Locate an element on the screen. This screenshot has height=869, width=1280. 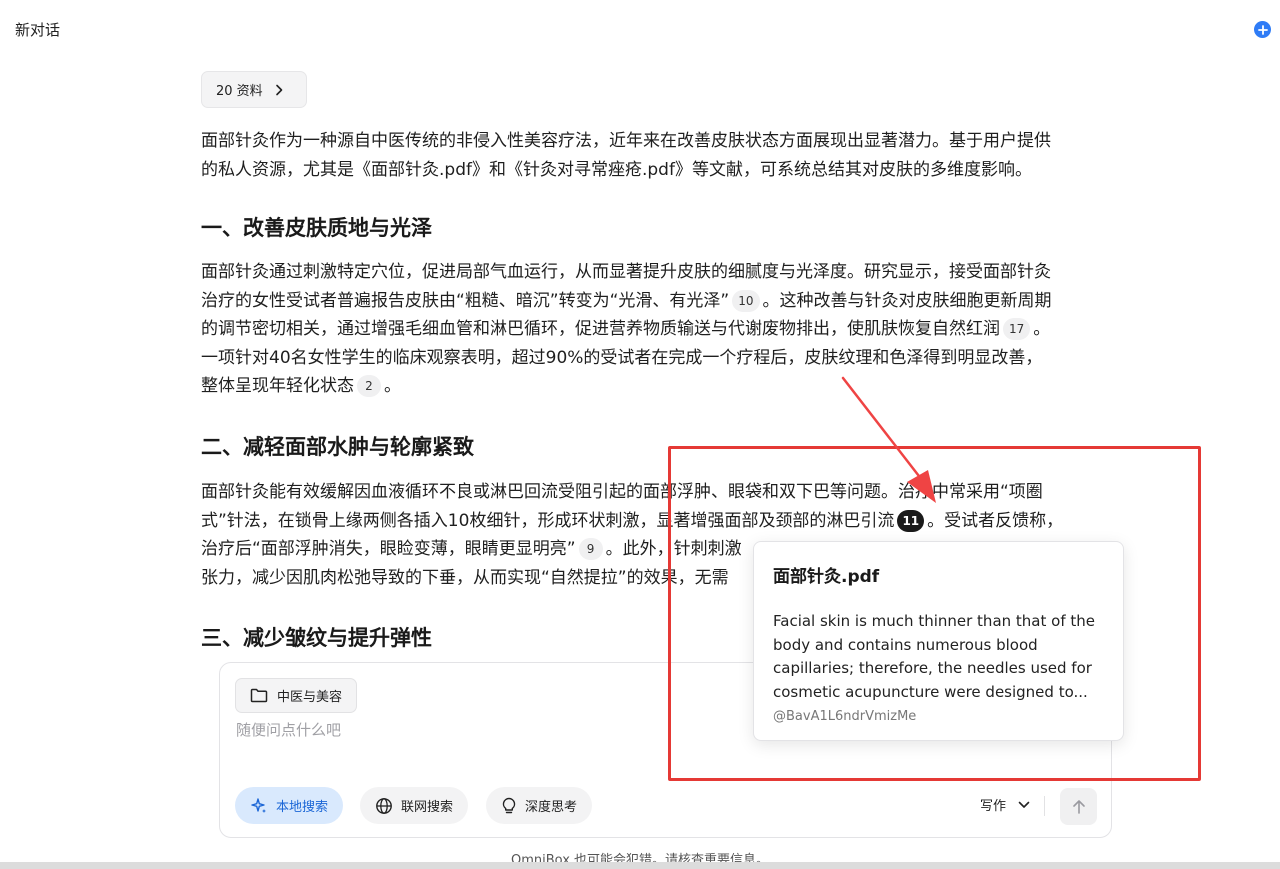
deep-think-label: 深度思考 is located at coordinates (551, 807).